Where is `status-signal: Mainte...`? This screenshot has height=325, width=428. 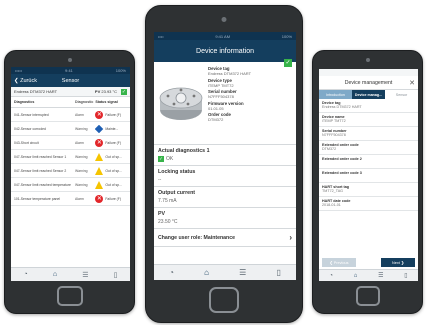 status-signal: Mainte... is located at coordinates (111, 128).